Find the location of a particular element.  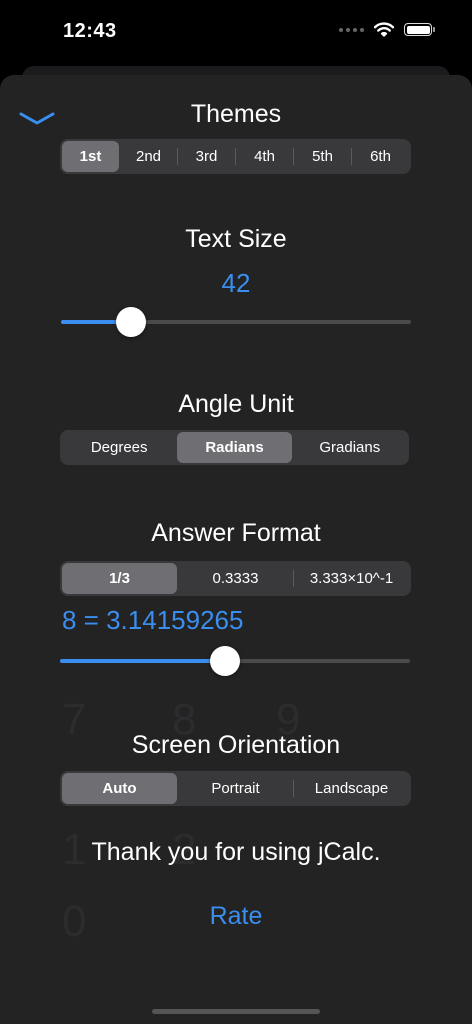

screen-orientation-segmented-control: Auto Portrait Landscape is located at coordinates (235, 788).